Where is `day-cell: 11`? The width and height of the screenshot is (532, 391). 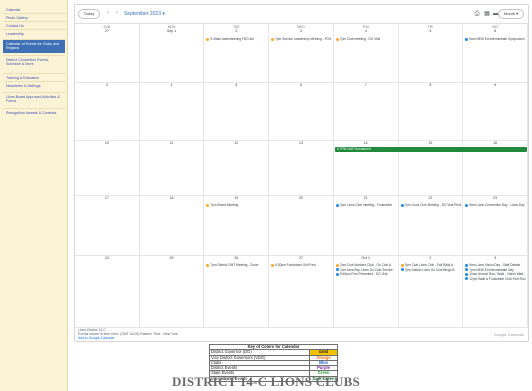
day-cell: 11 is located at coordinates (172, 168).